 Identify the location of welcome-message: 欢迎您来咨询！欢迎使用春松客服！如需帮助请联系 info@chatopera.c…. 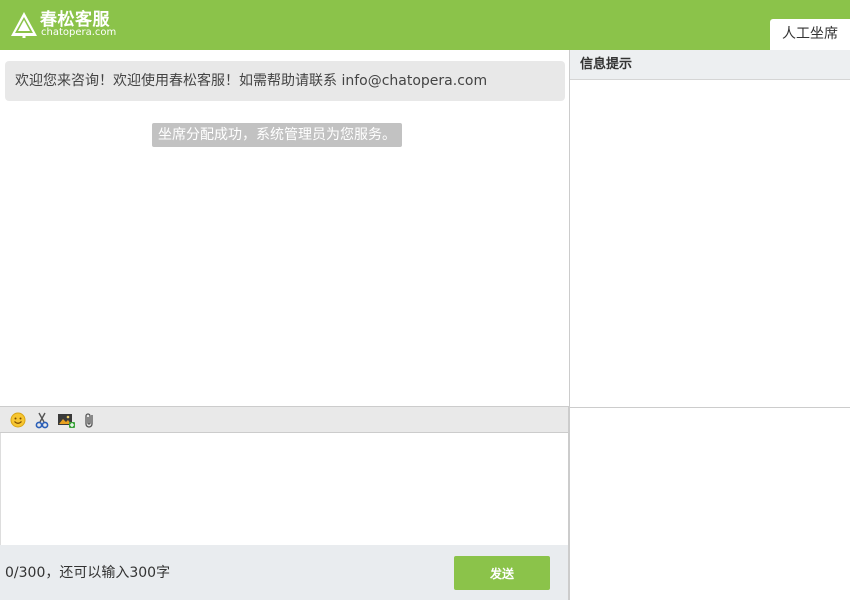
(285, 81).